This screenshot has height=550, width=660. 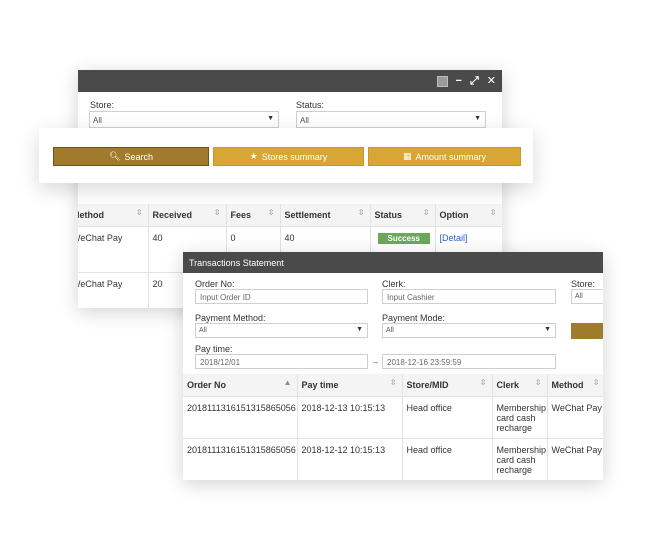 What do you see at coordinates (115, 156) in the screenshot?
I see `search-icon: 🔍︎` at bounding box center [115, 156].